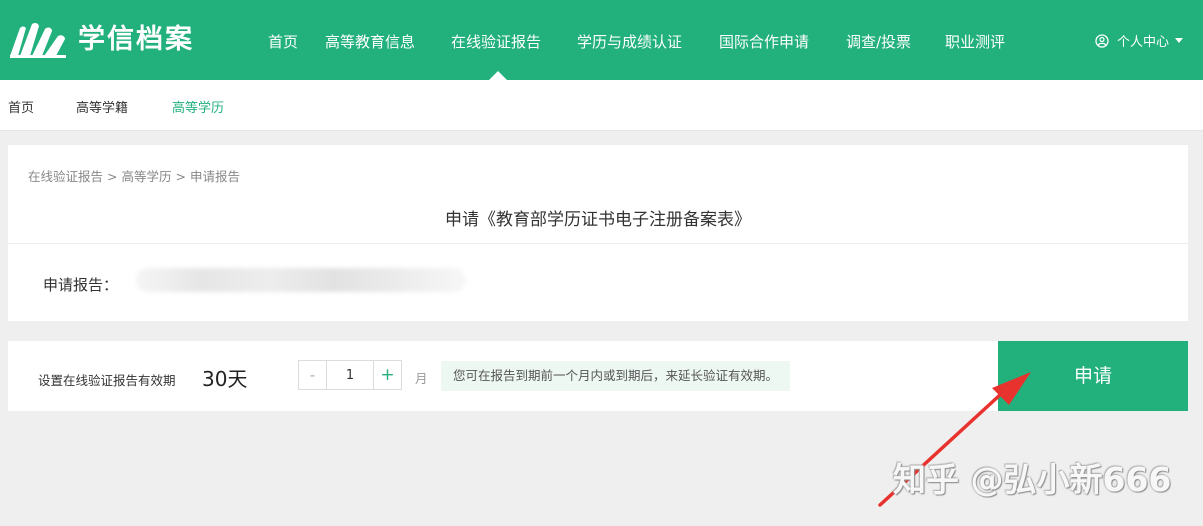 The image size is (1203, 526). What do you see at coordinates (629, 41) in the screenshot?
I see `nav-item-degree-score-certification: 学历与成绩认证` at bounding box center [629, 41].